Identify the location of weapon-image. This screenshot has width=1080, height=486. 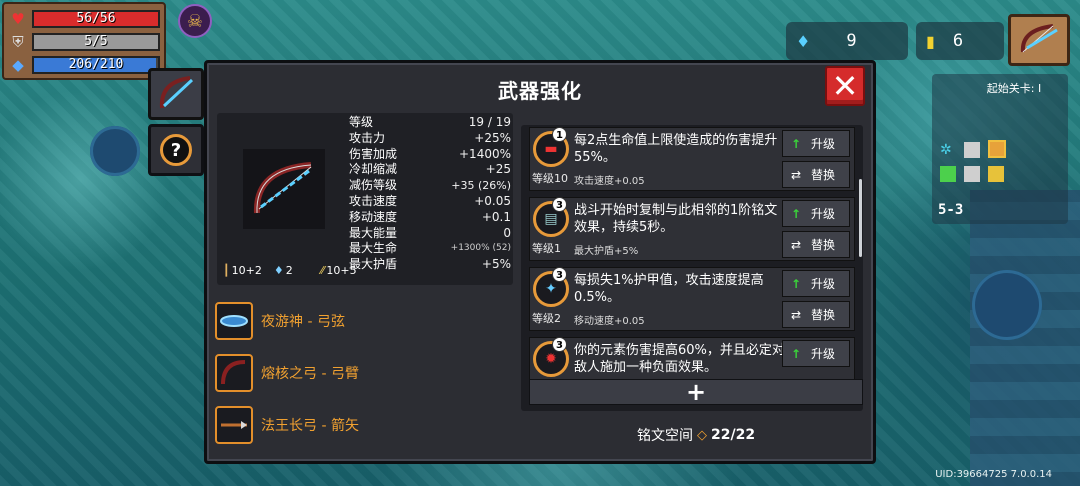
(284, 189).